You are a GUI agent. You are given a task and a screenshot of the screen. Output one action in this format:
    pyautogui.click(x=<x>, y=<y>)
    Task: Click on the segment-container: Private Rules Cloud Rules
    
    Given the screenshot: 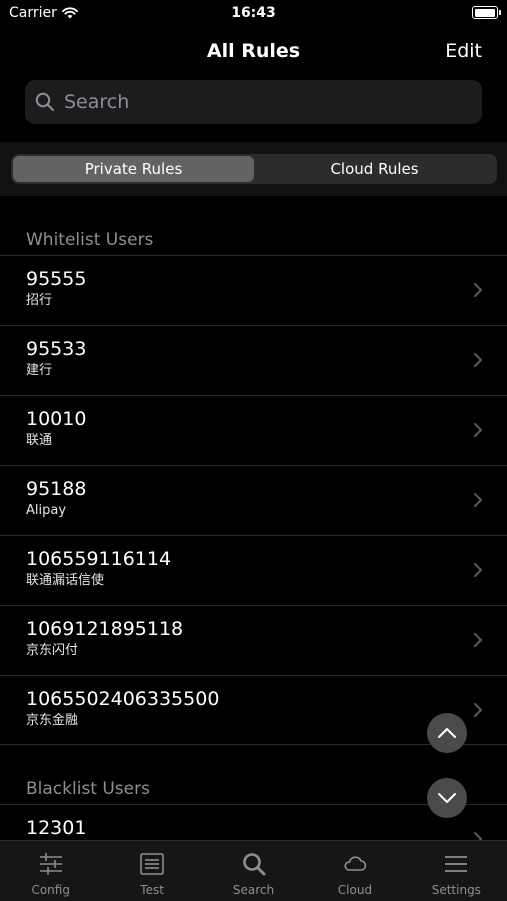 What is the action you would take?
    pyautogui.click(x=253, y=169)
    